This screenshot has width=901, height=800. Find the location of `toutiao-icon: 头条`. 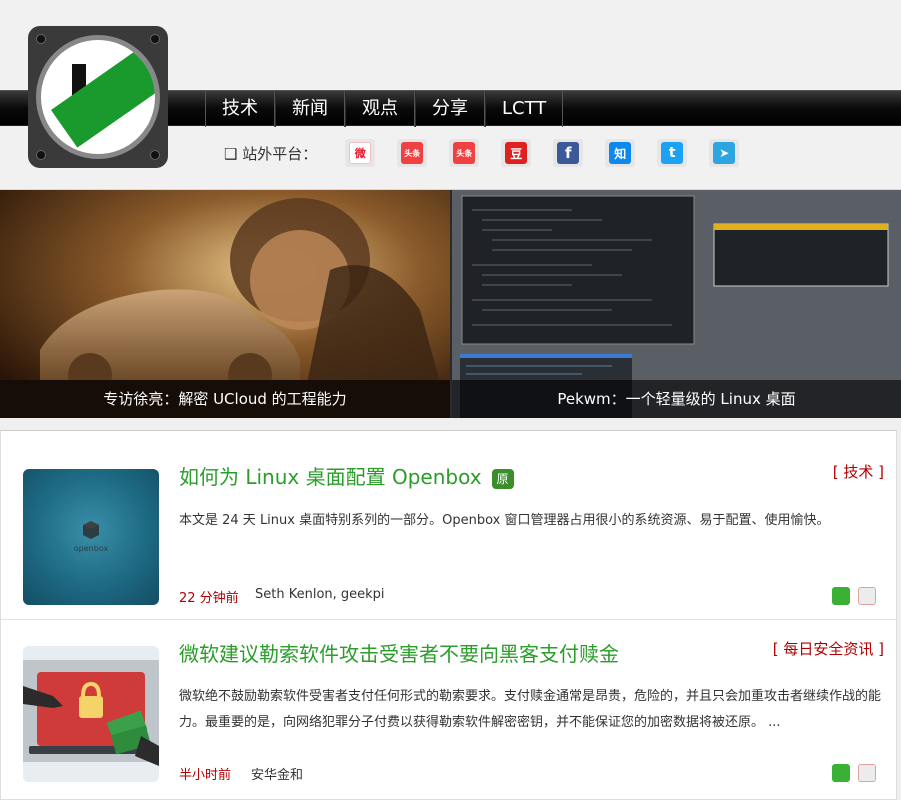

toutiao-icon: 头条 is located at coordinates (412, 153).